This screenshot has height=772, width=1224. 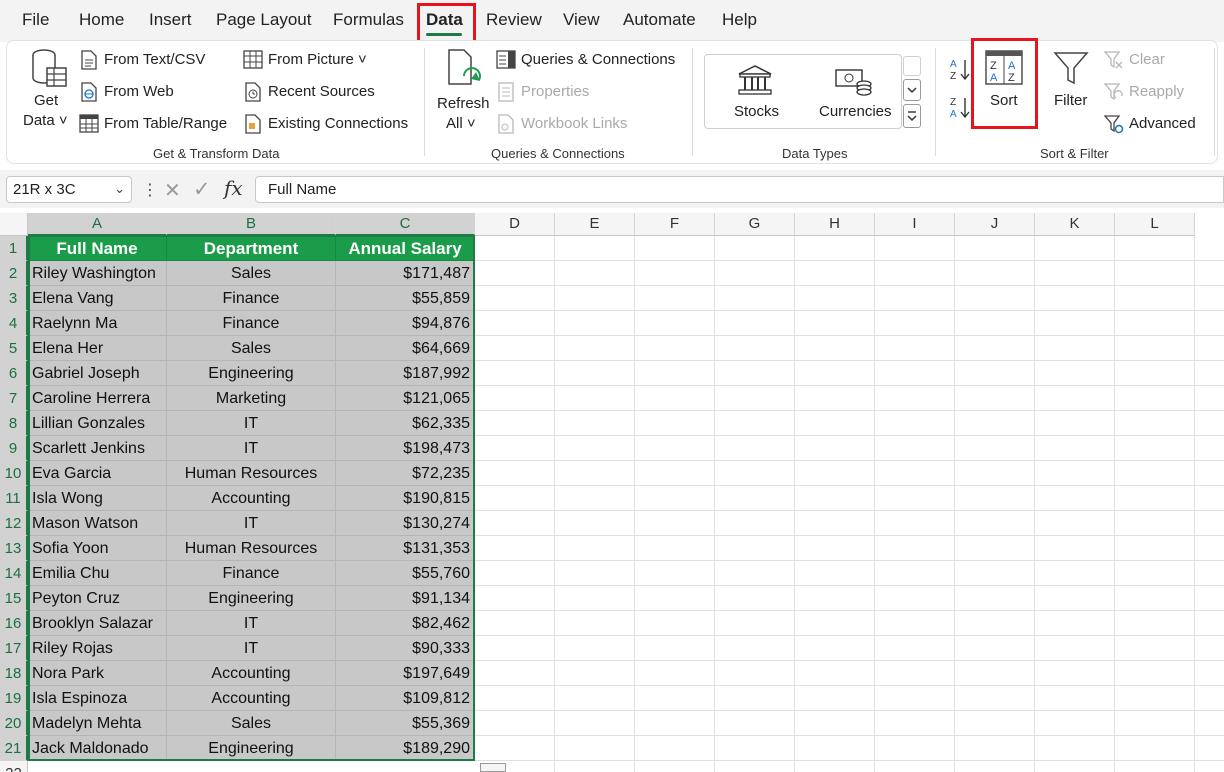 What do you see at coordinates (405, 224) in the screenshot?
I see `column-header-c: C` at bounding box center [405, 224].